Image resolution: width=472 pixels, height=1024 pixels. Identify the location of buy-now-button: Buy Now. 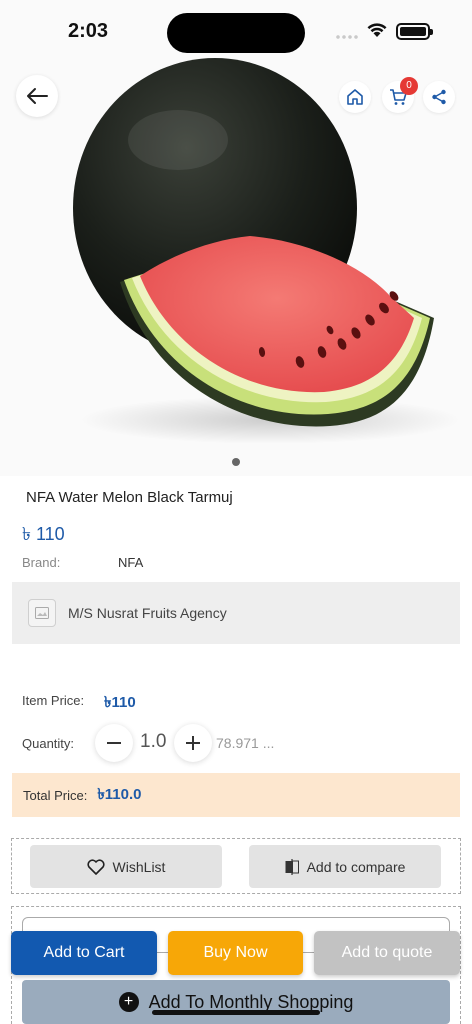
(235, 953).